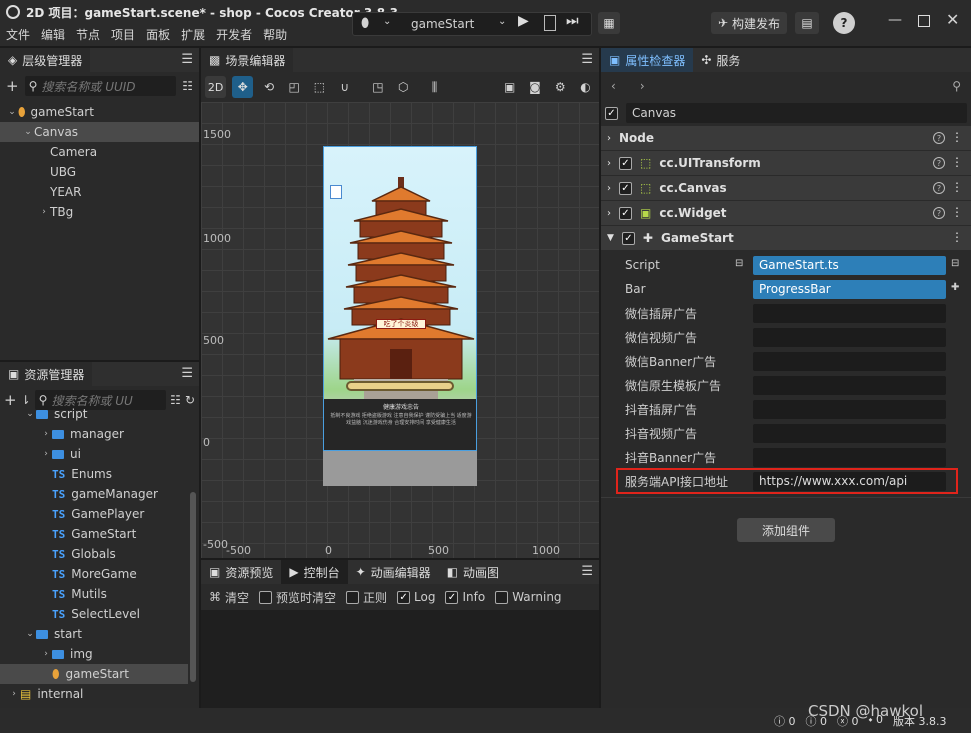  What do you see at coordinates (94, 674) in the screenshot?
I see `asset-item: ⬮ gameStart` at bounding box center [94, 674].